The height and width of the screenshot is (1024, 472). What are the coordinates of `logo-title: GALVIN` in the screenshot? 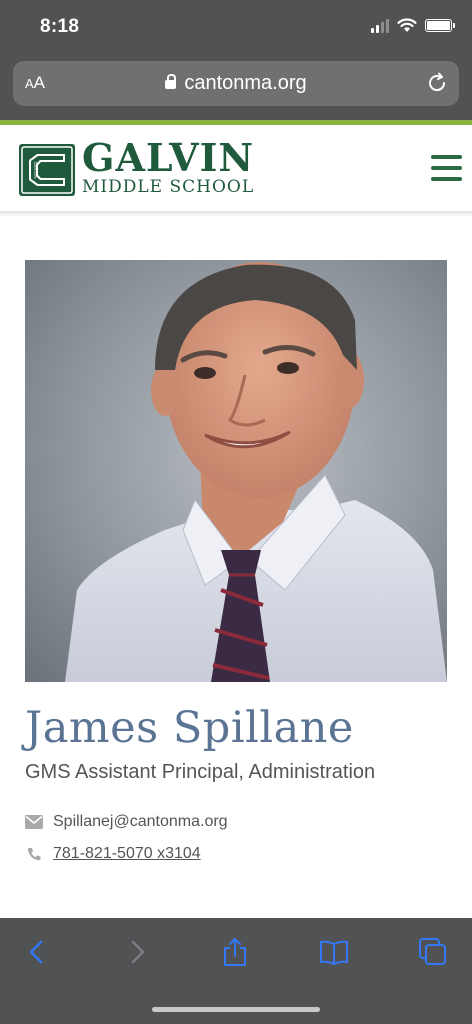 It's located at (168, 158).